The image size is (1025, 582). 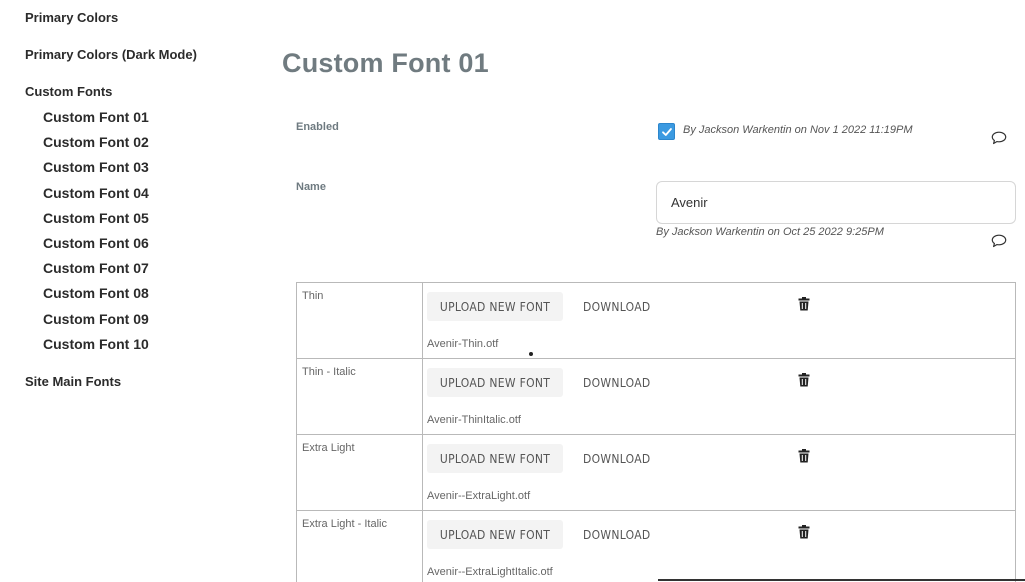 I want to click on font-file-name: Avenir-Thin.otf, so click(x=463, y=344).